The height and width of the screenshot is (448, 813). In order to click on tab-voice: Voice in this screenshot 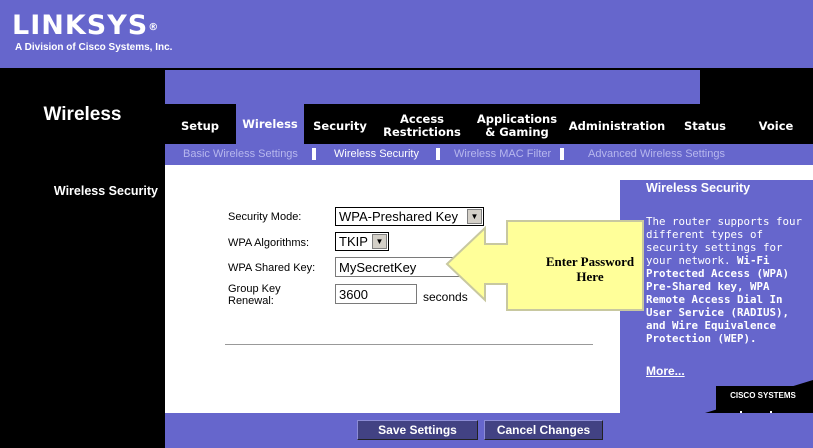, I will do `click(776, 126)`.